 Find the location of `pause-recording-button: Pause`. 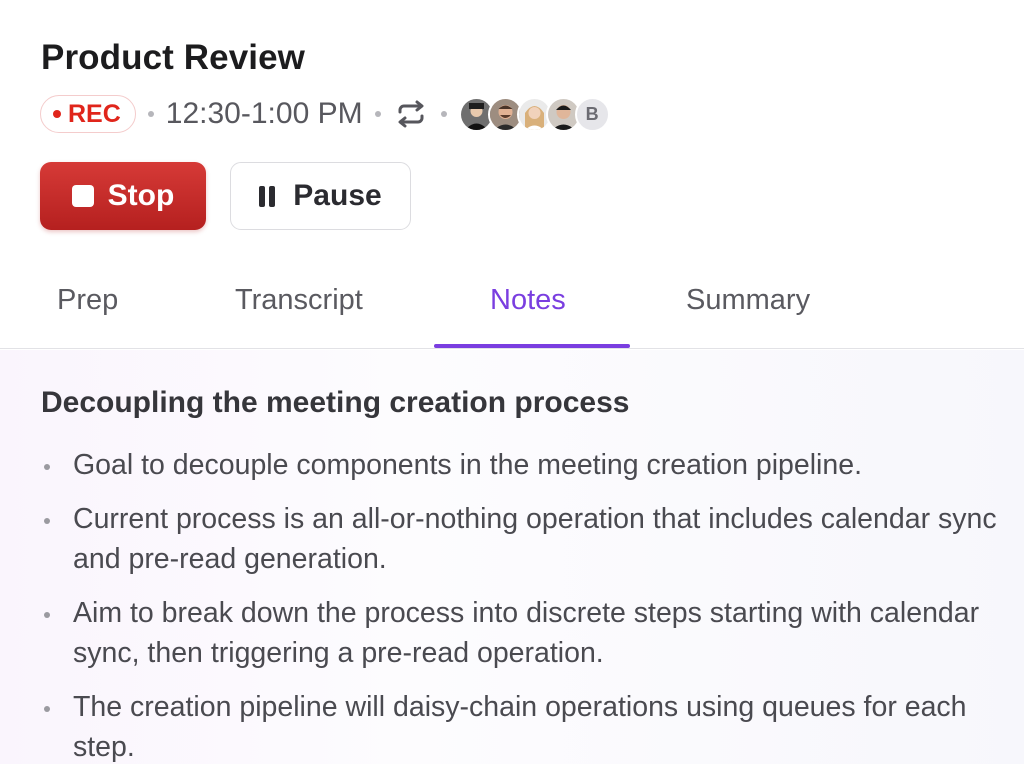

pause-recording-button: Pause is located at coordinates (320, 196).